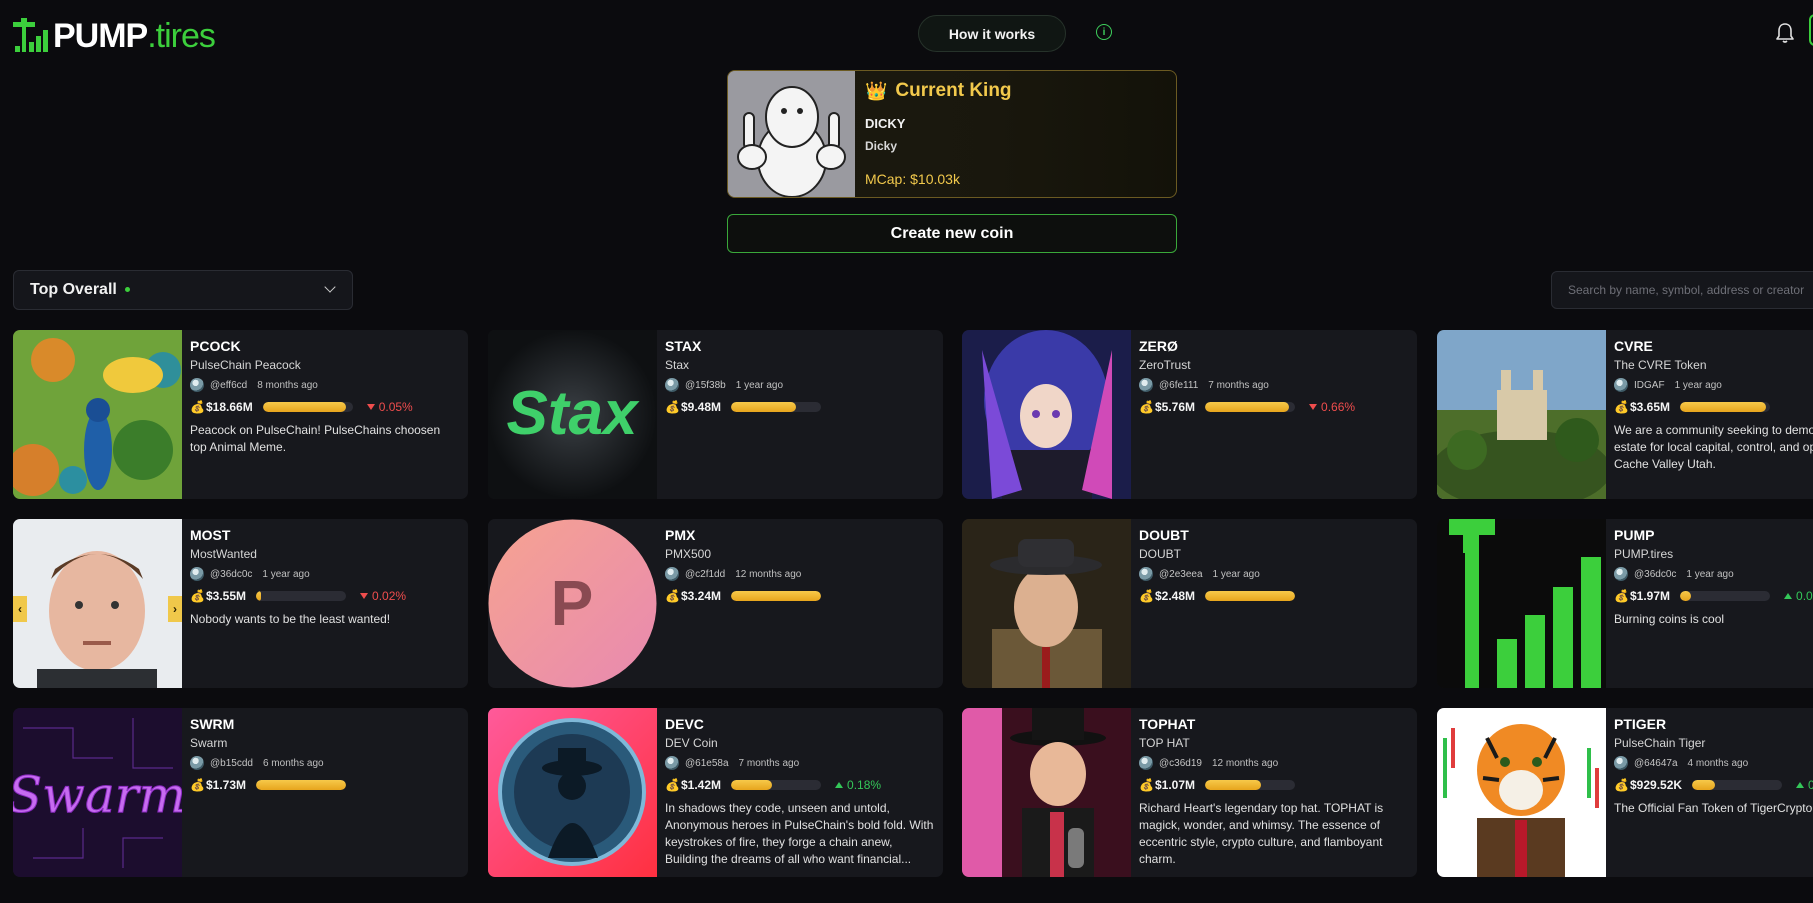 This screenshot has width=1813, height=903. Describe the element at coordinates (705, 385) in the screenshot. I see `creator-handle: @15f38b` at that location.